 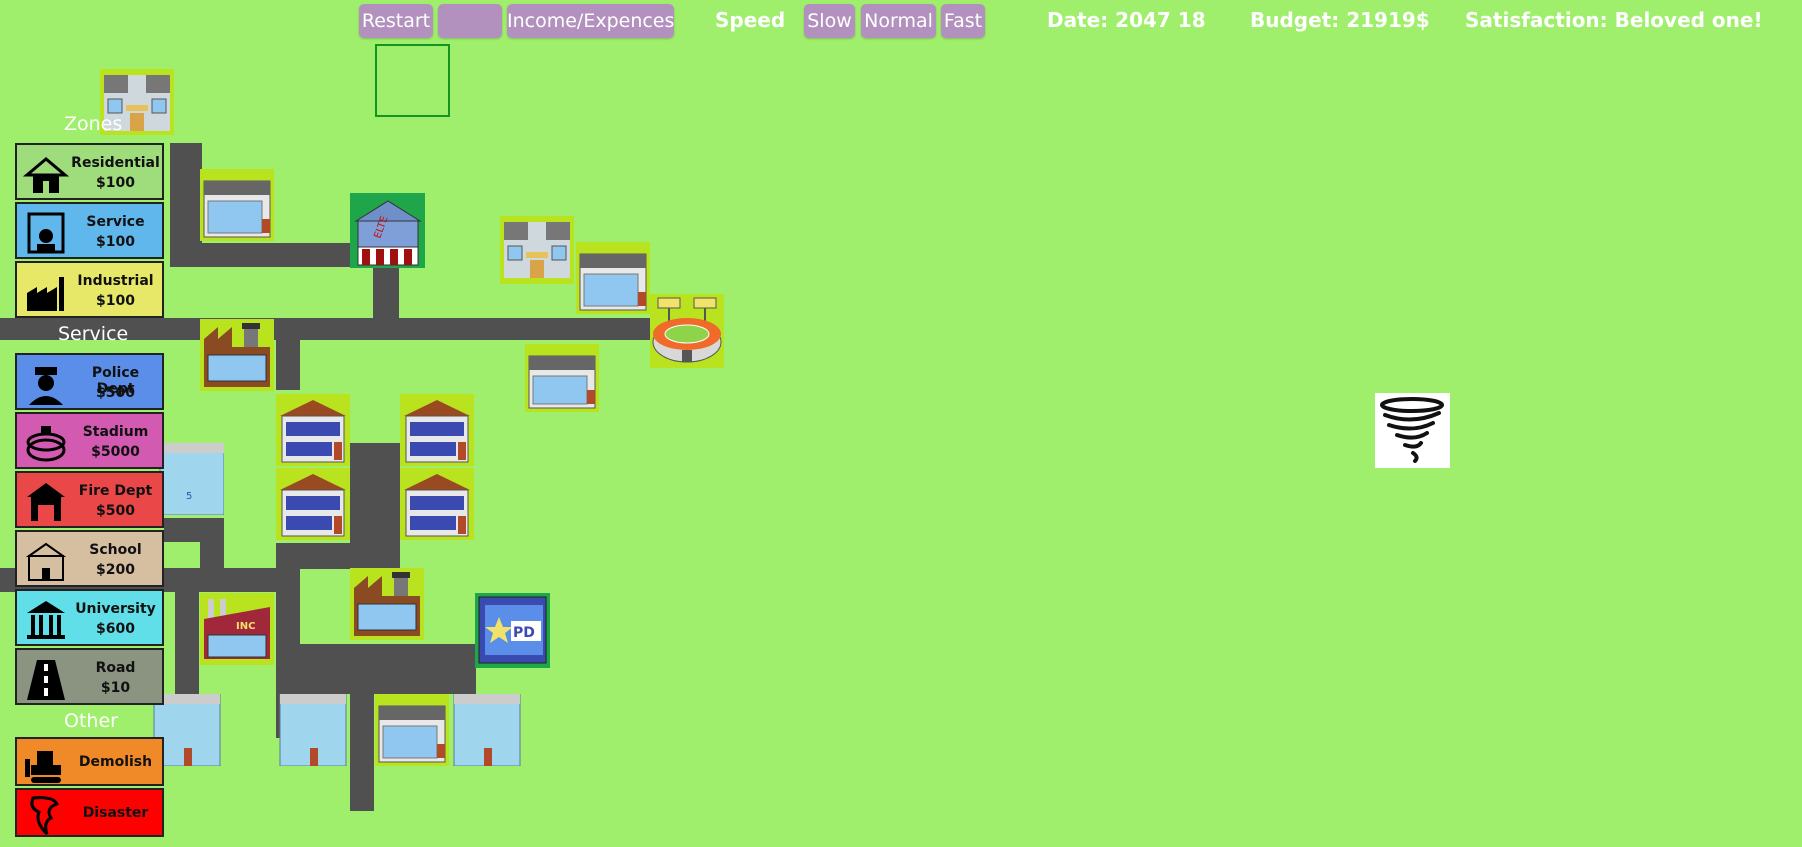 What do you see at coordinates (115, 688) in the screenshot?
I see `tool-price: $10` at bounding box center [115, 688].